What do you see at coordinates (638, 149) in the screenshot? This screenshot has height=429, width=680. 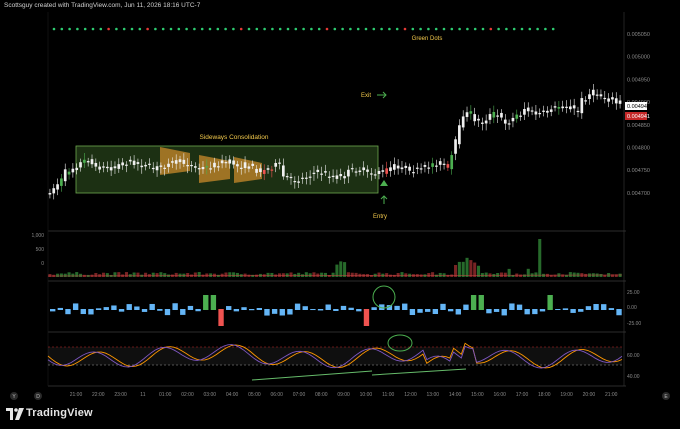 I see `price-tick-label: 0.004800` at bounding box center [638, 149].